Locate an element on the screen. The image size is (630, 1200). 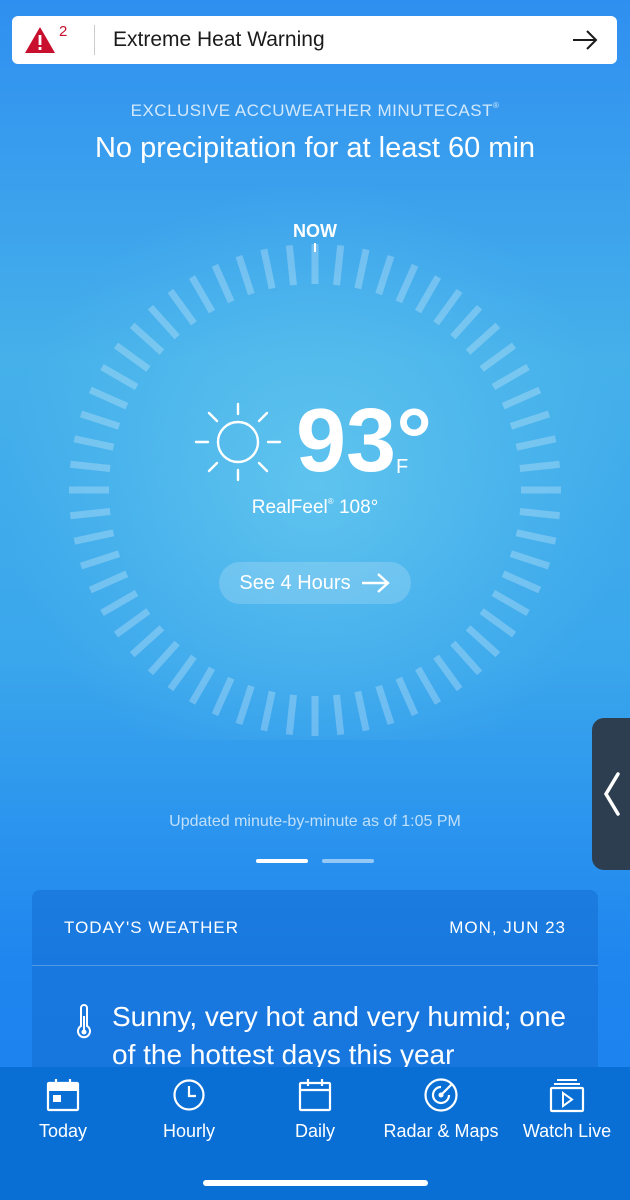
now-label: NOW is located at coordinates (315, 231).